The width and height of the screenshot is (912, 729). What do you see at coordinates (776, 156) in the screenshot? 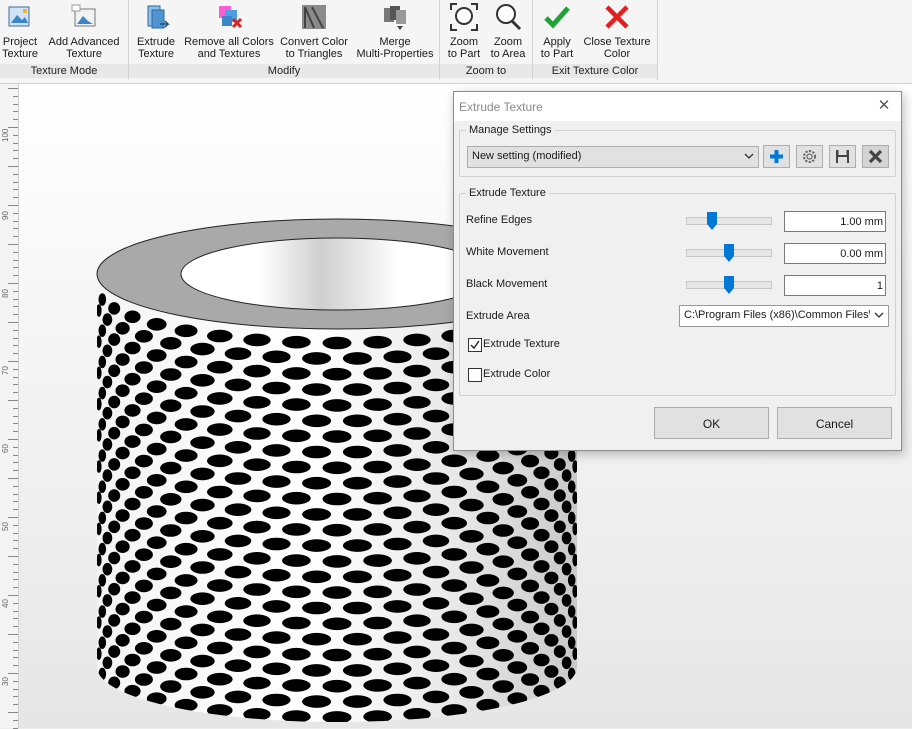
I see `add-setting-button` at bounding box center [776, 156].